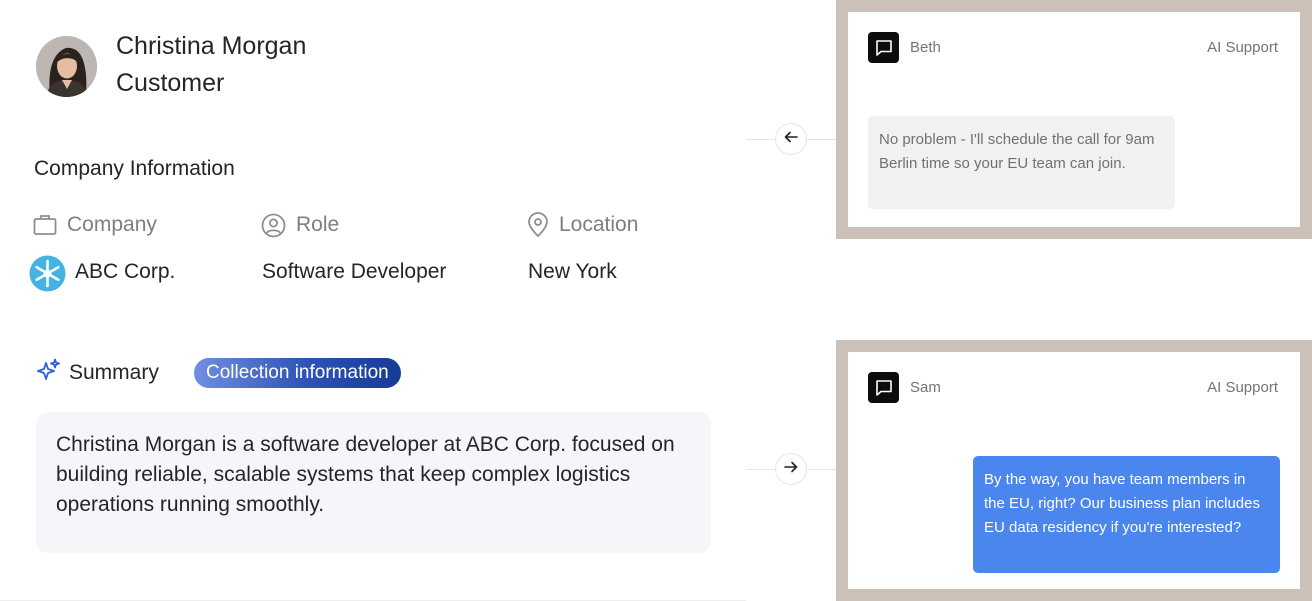 The height and width of the screenshot is (601, 1312). Describe the element at coordinates (134, 168) in the screenshot. I see `company-information-title: Company Information` at that location.